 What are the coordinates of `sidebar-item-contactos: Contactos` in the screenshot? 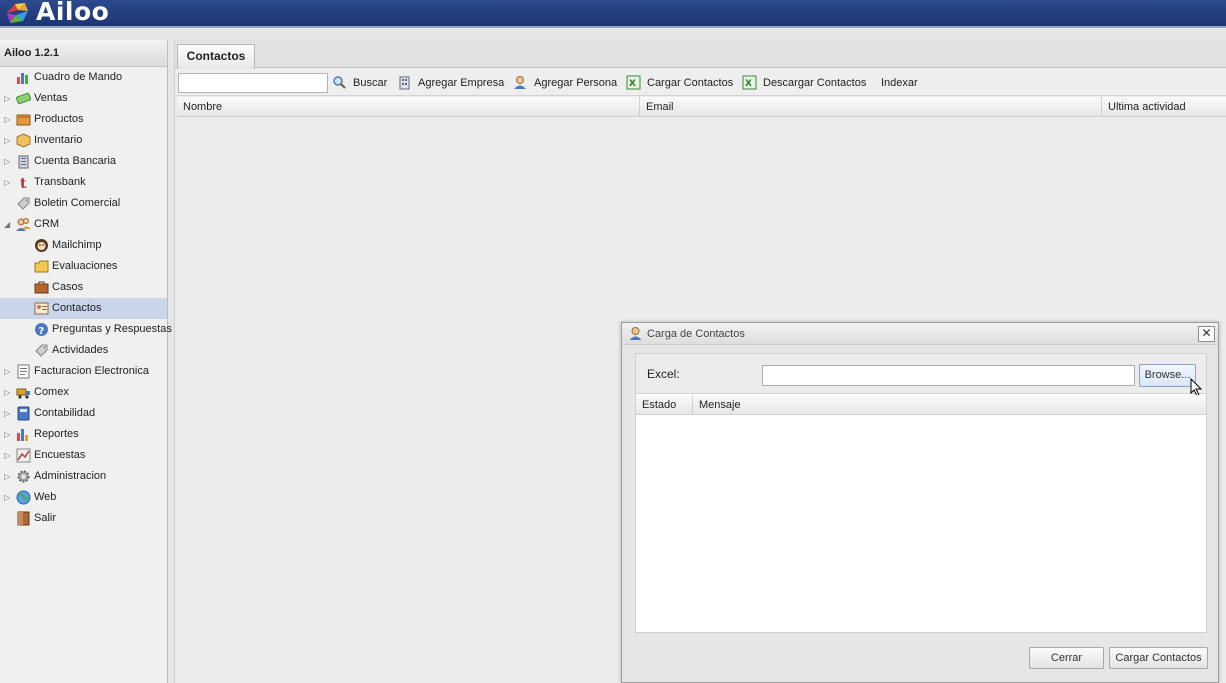 It's located at (83, 308).